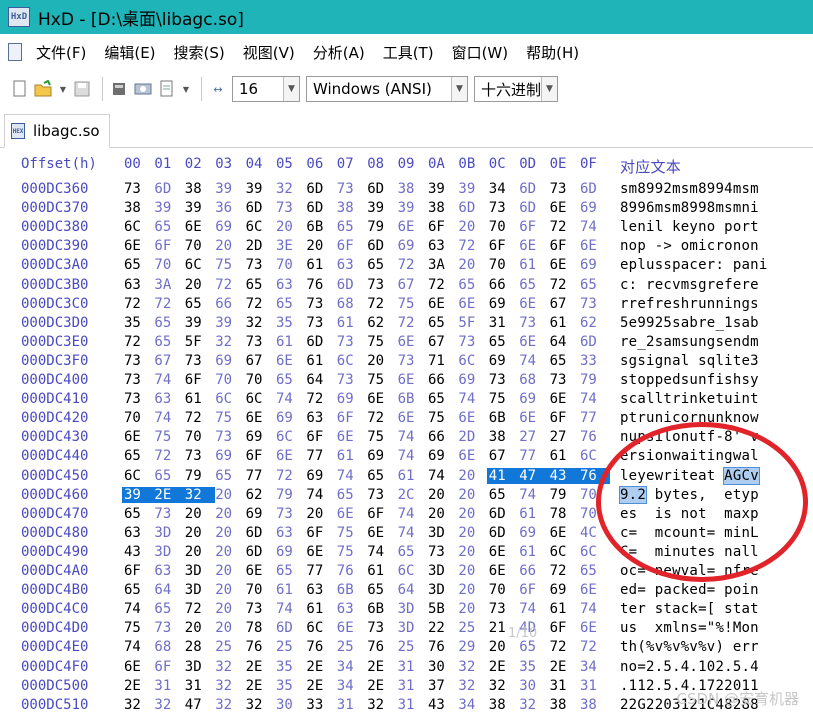 The height and width of the screenshot is (717, 813). I want to click on row-text: eplusspacer: pani, so click(694, 265).